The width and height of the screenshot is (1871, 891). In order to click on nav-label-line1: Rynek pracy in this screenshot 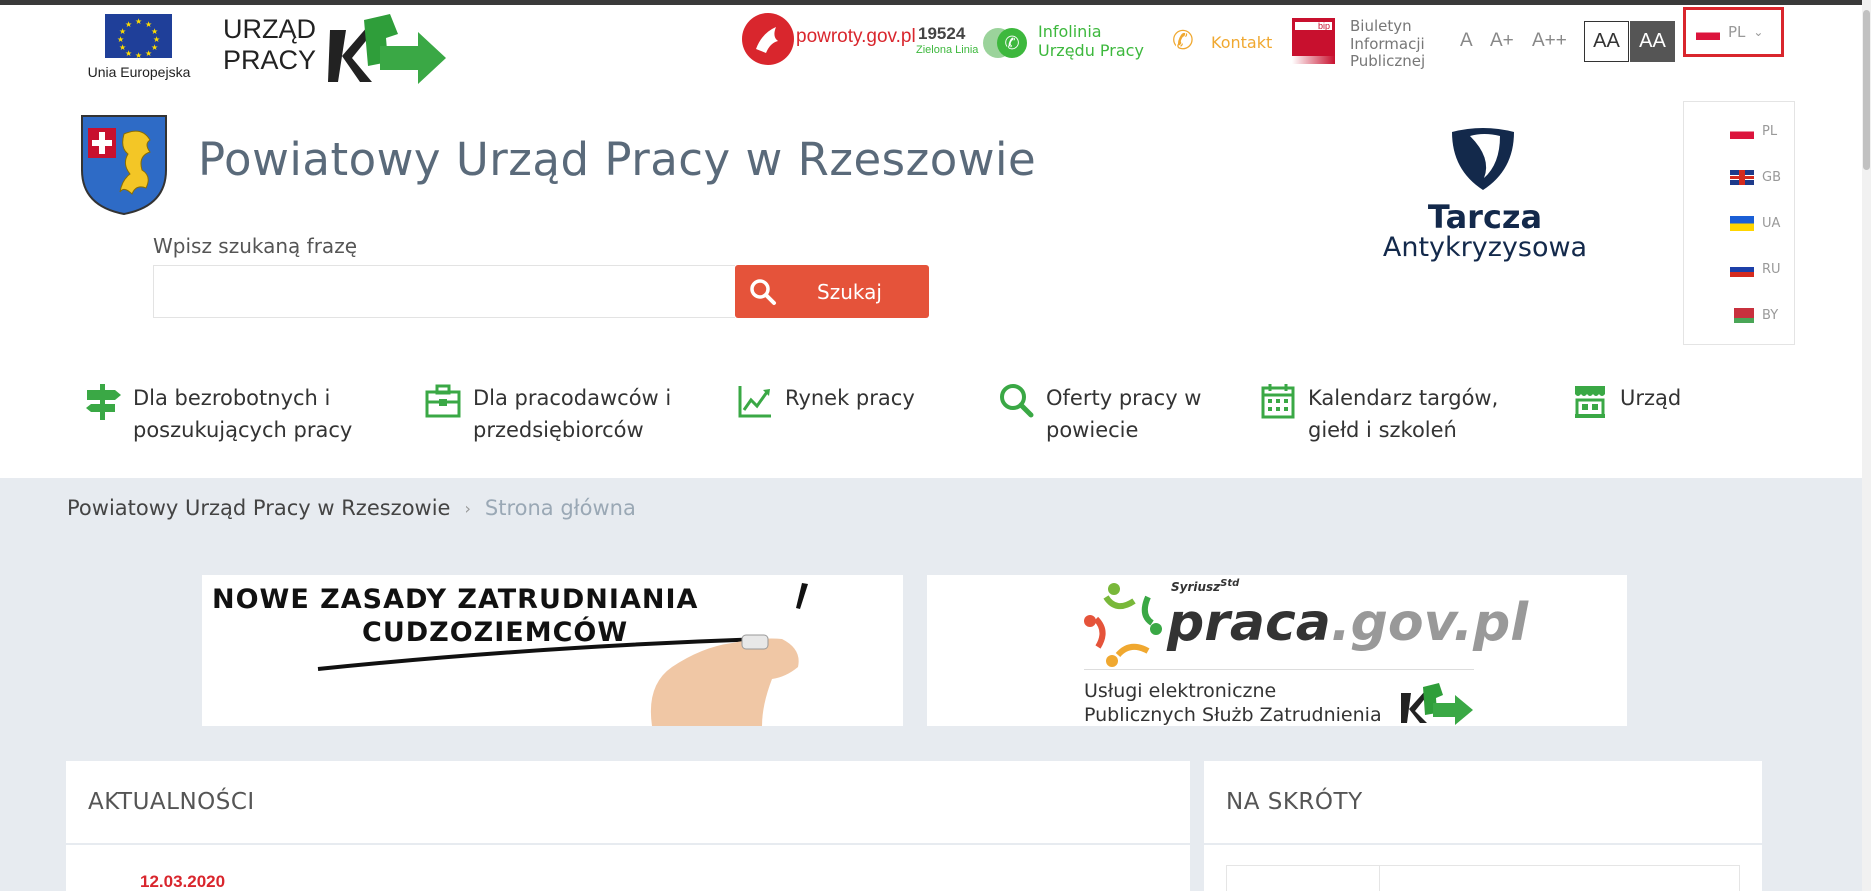, I will do `click(850, 398)`.